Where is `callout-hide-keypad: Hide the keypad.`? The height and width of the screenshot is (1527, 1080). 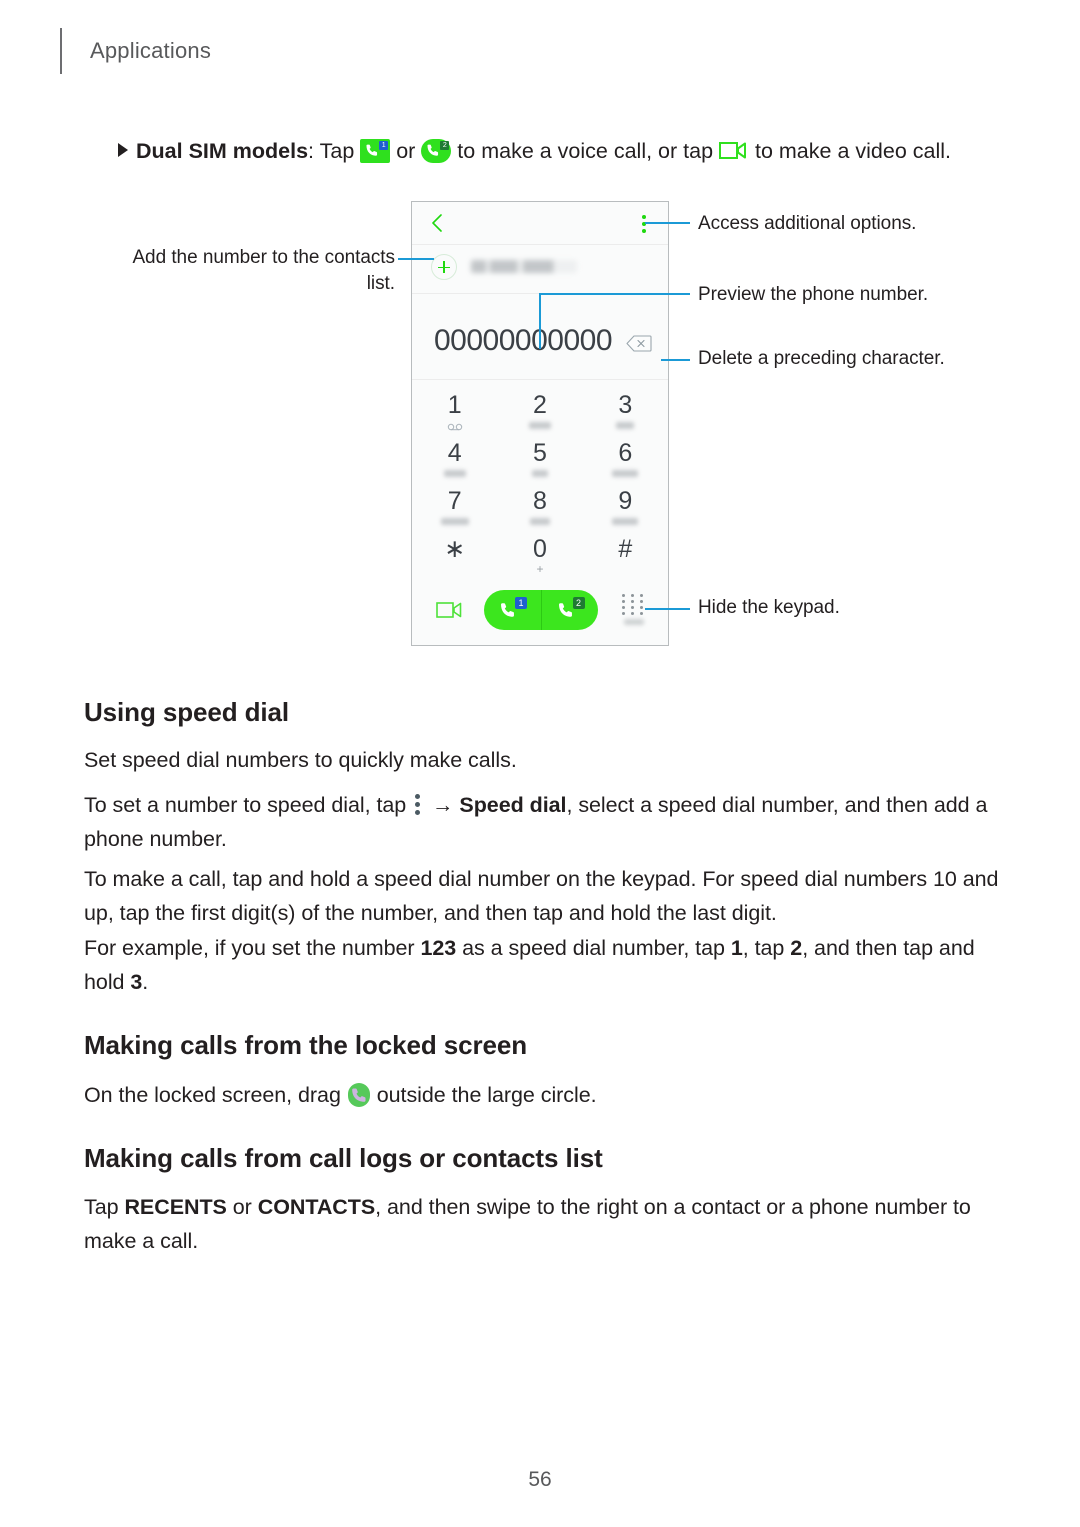 callout-hide-keypad: Hide the keypad. is located at coordinates (769, 607).